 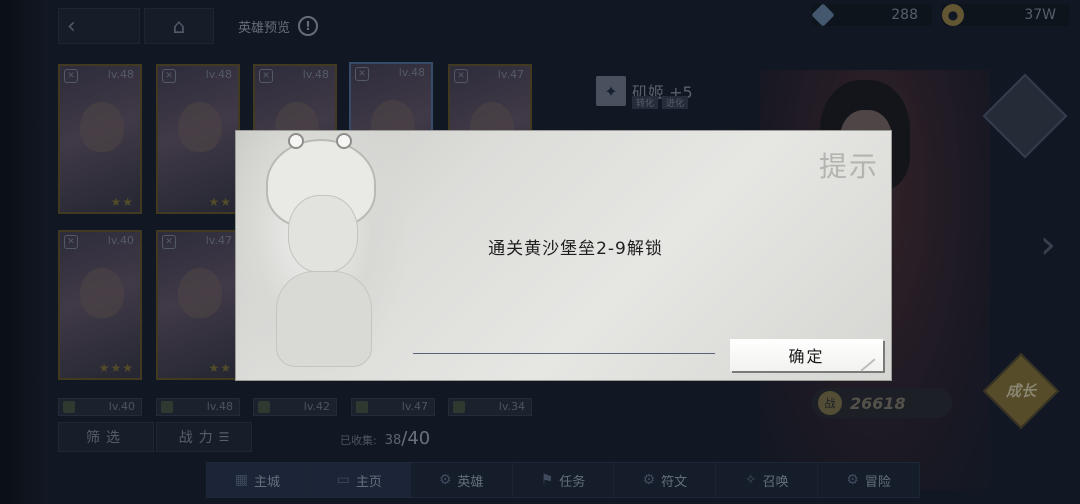 What do you see at coordinates (575, 249) in the screenshot?
I see `dialog-message: 通关黄沙堡垒2-9解锁` at bounding box center [575, 249].